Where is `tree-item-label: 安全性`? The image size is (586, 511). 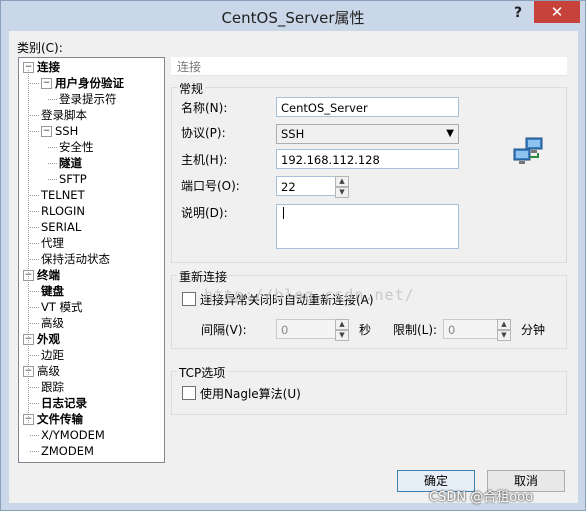
tree-item-label: 安全性 is located at coordinates (76, 147).